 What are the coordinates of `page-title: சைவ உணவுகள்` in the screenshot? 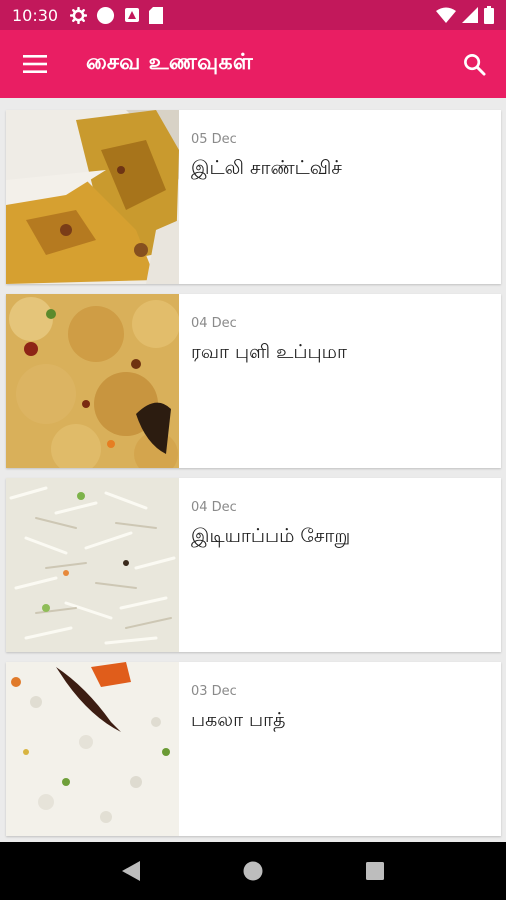 It's located at (170, 62).